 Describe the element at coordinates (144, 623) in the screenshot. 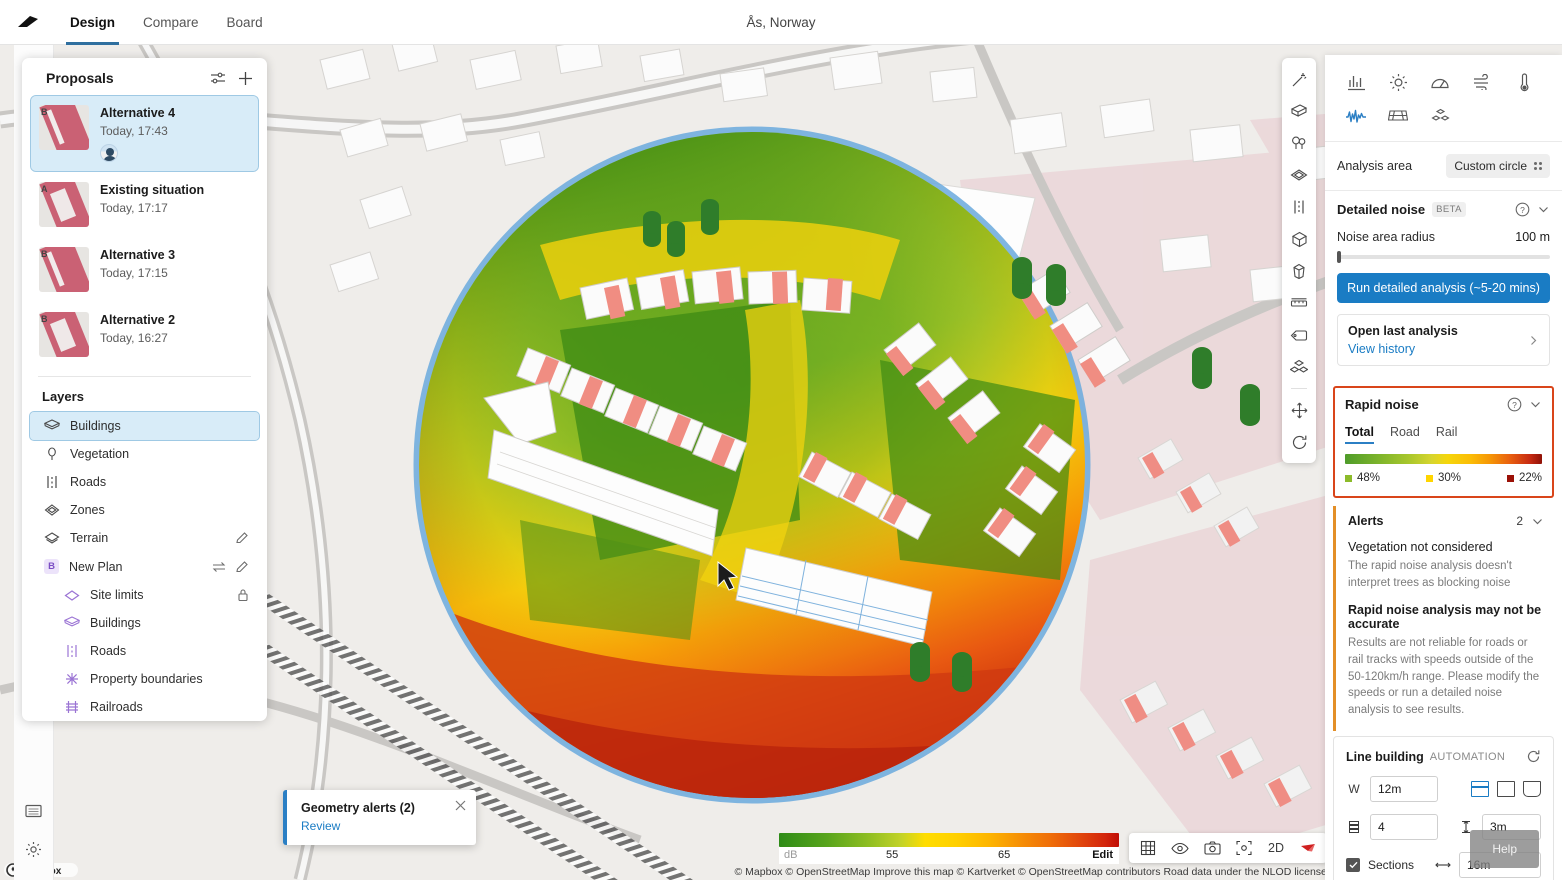

I see `layer-item-plan-buildings: Buildings` at that location.